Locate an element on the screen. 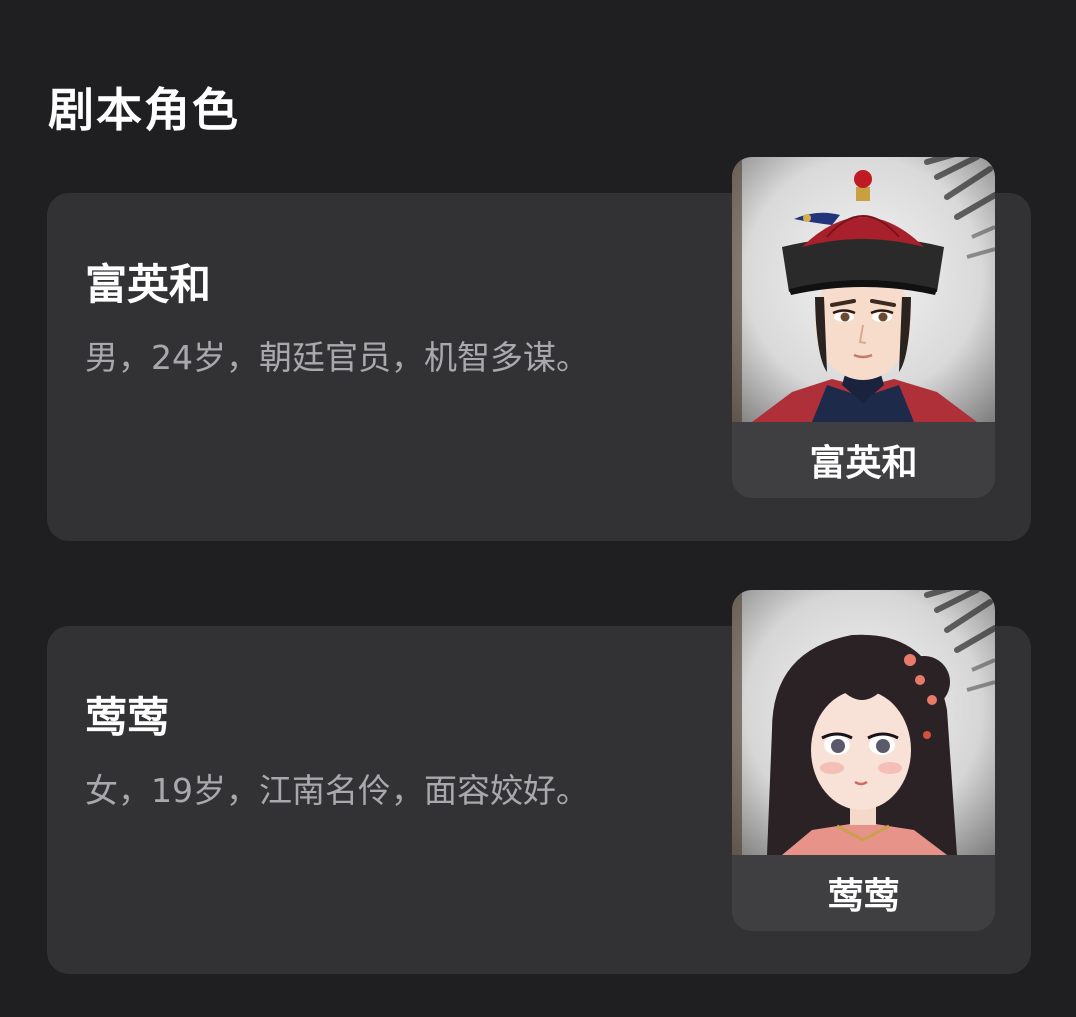 This screenshot has width=1076, height=1017. role-portrait: 富英和 is located at coordinates (863, 327).